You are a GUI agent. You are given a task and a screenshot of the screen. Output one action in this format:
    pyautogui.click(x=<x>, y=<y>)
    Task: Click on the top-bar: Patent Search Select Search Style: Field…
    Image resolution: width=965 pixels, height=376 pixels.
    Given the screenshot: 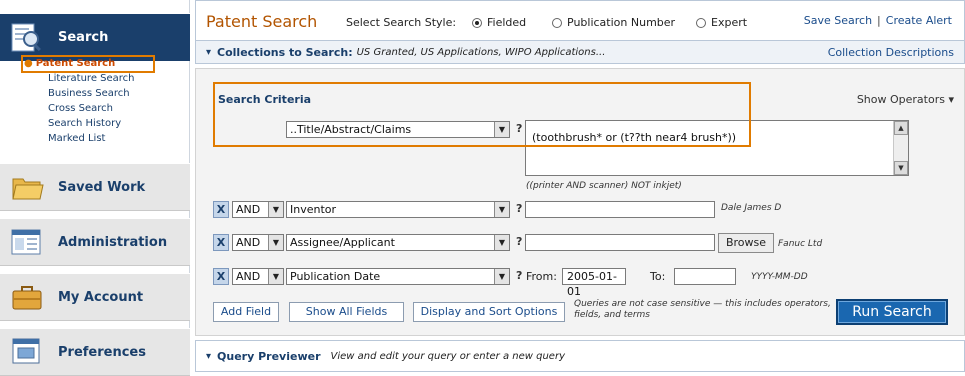 What is the action you would take?
    pyautogui.click(x=580, y=20)
    